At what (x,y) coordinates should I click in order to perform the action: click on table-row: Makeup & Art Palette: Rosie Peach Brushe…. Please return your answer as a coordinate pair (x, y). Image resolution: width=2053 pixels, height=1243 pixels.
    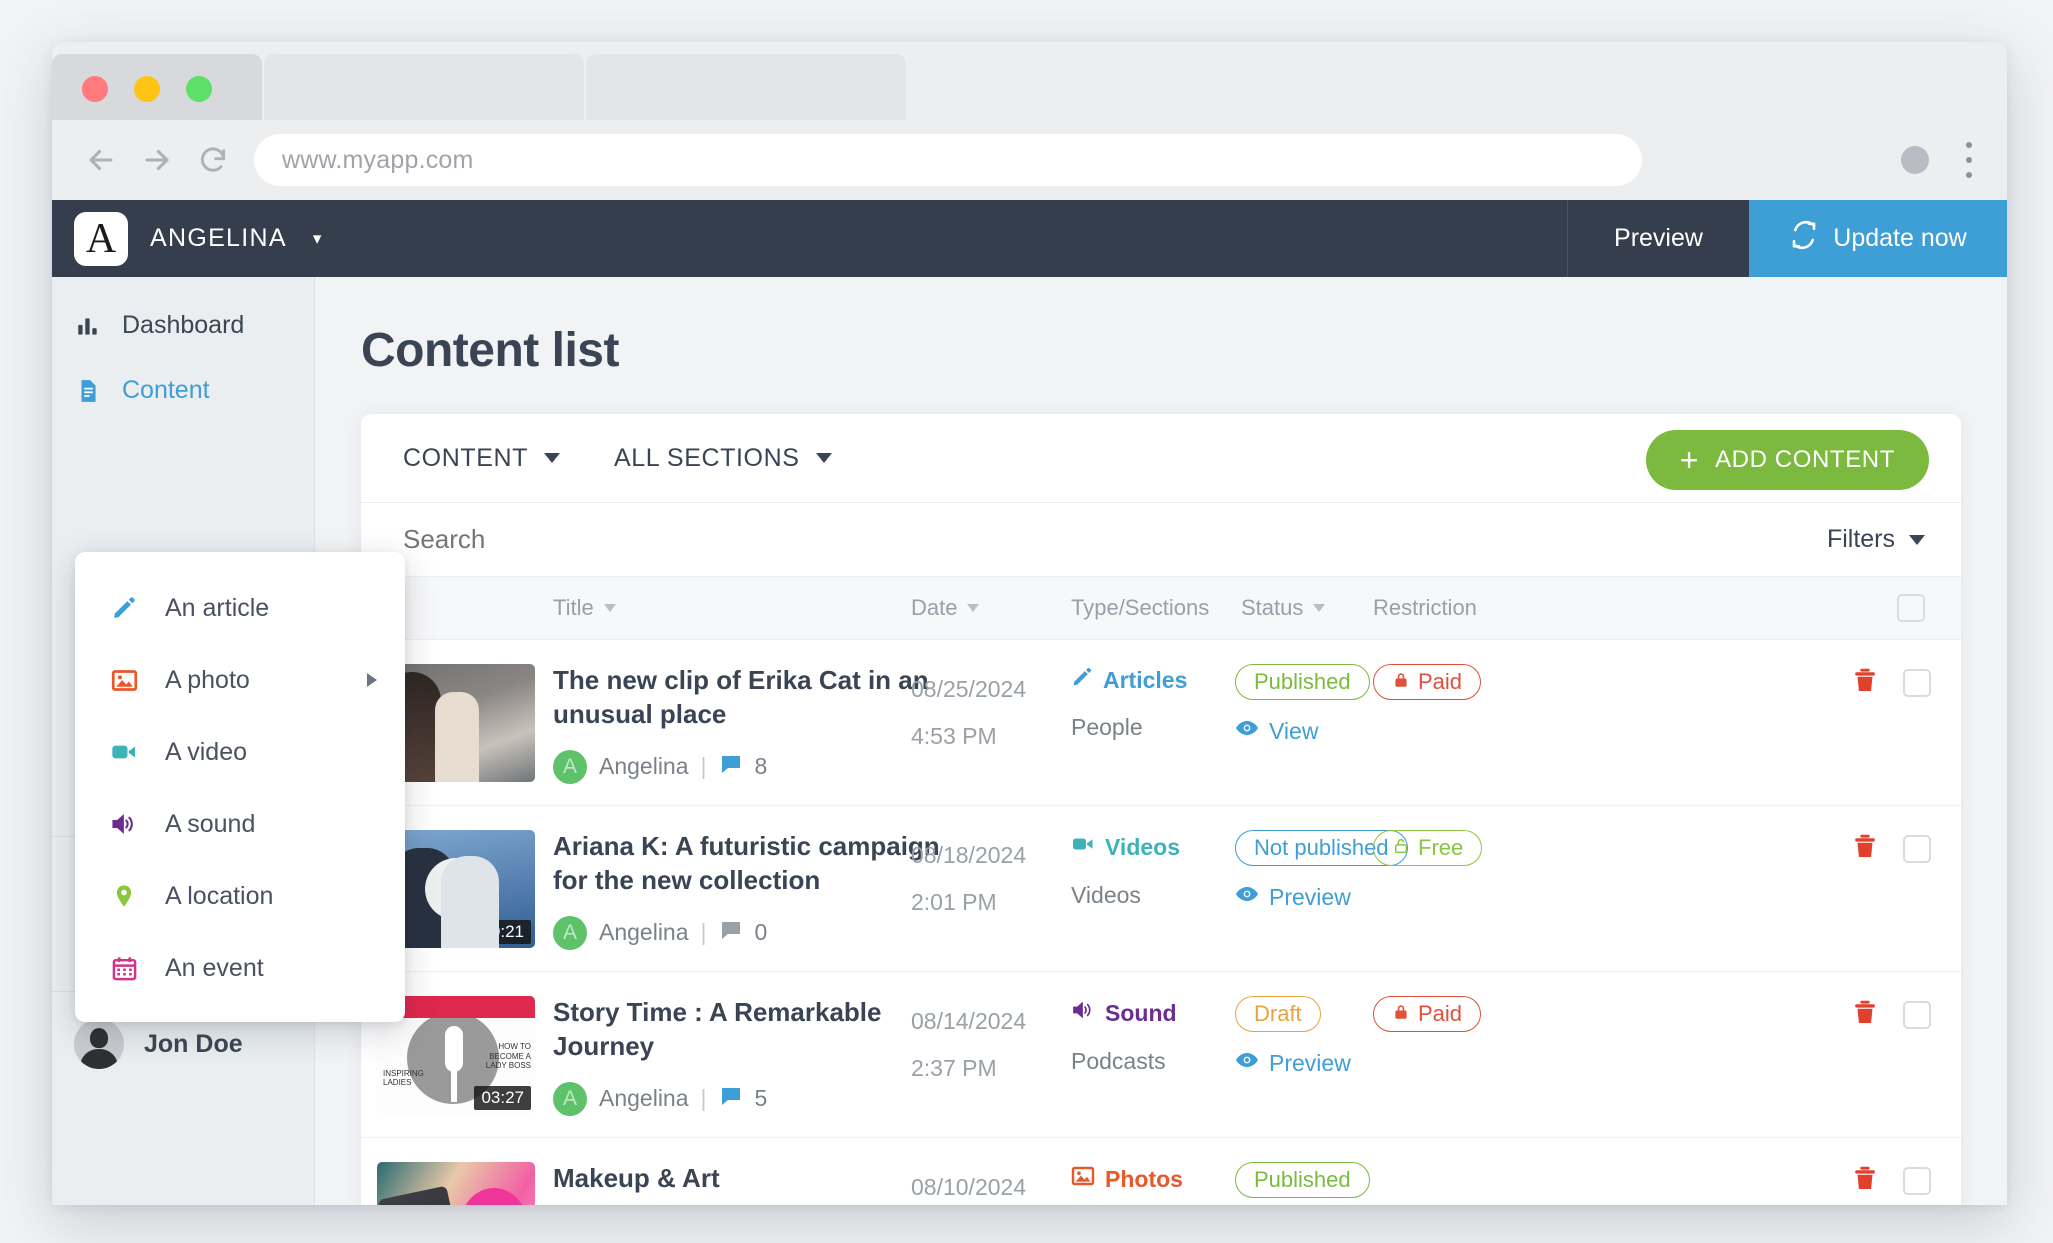
    Looking at the image, I should click on (1161, 1171).